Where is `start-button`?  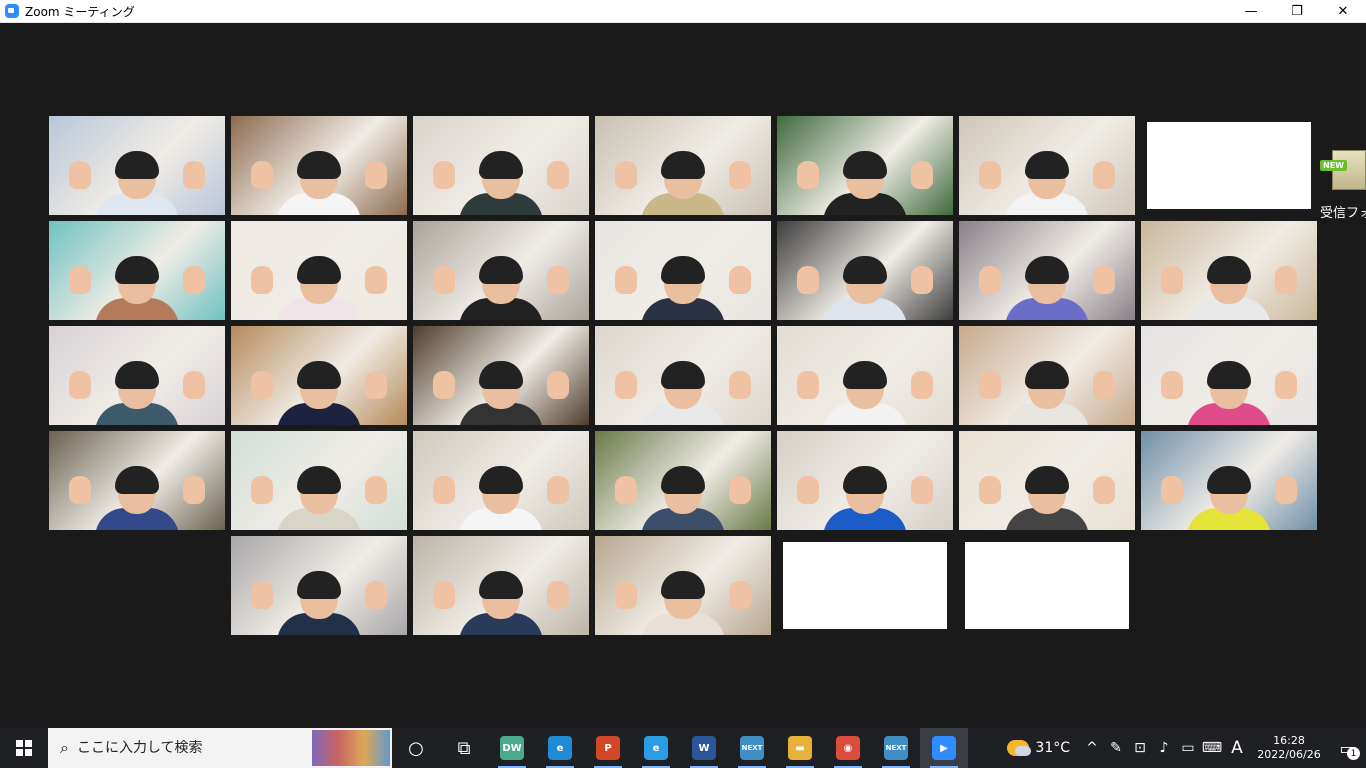
start-button is located at coordinates (24, 748).